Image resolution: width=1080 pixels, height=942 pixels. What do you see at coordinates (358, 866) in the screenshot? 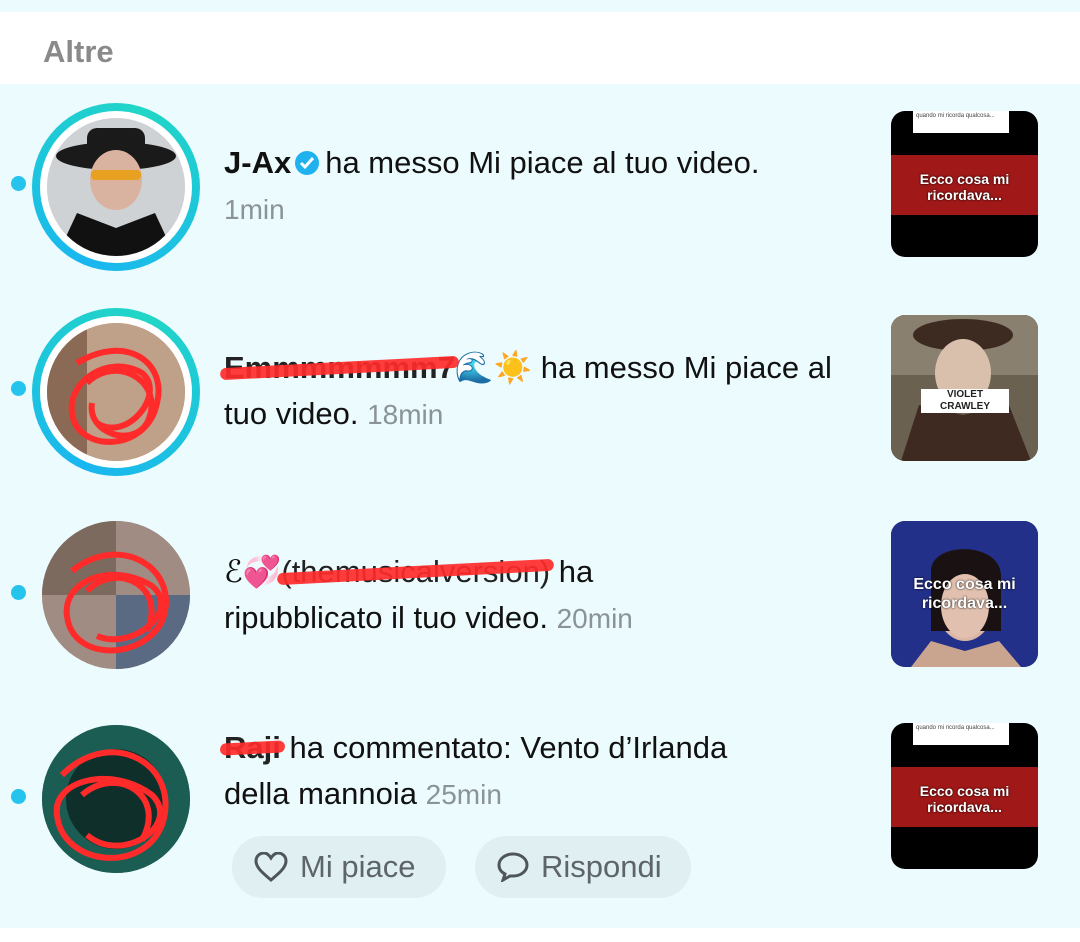
I see `like-label: Mi piace` at bounding box center [358, 866].